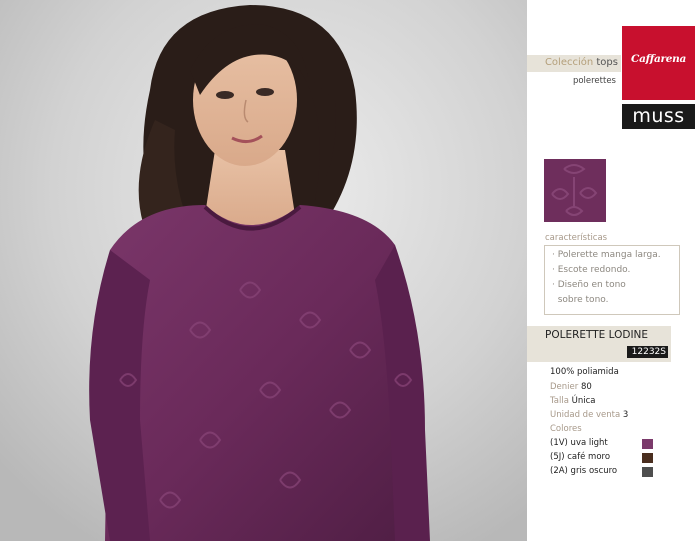 This screenshot has width=700, height=541. What do you see at coordinates (586, 387) in the screenshot?
I see `denier-value: 80` at bounding box center [586, 387].